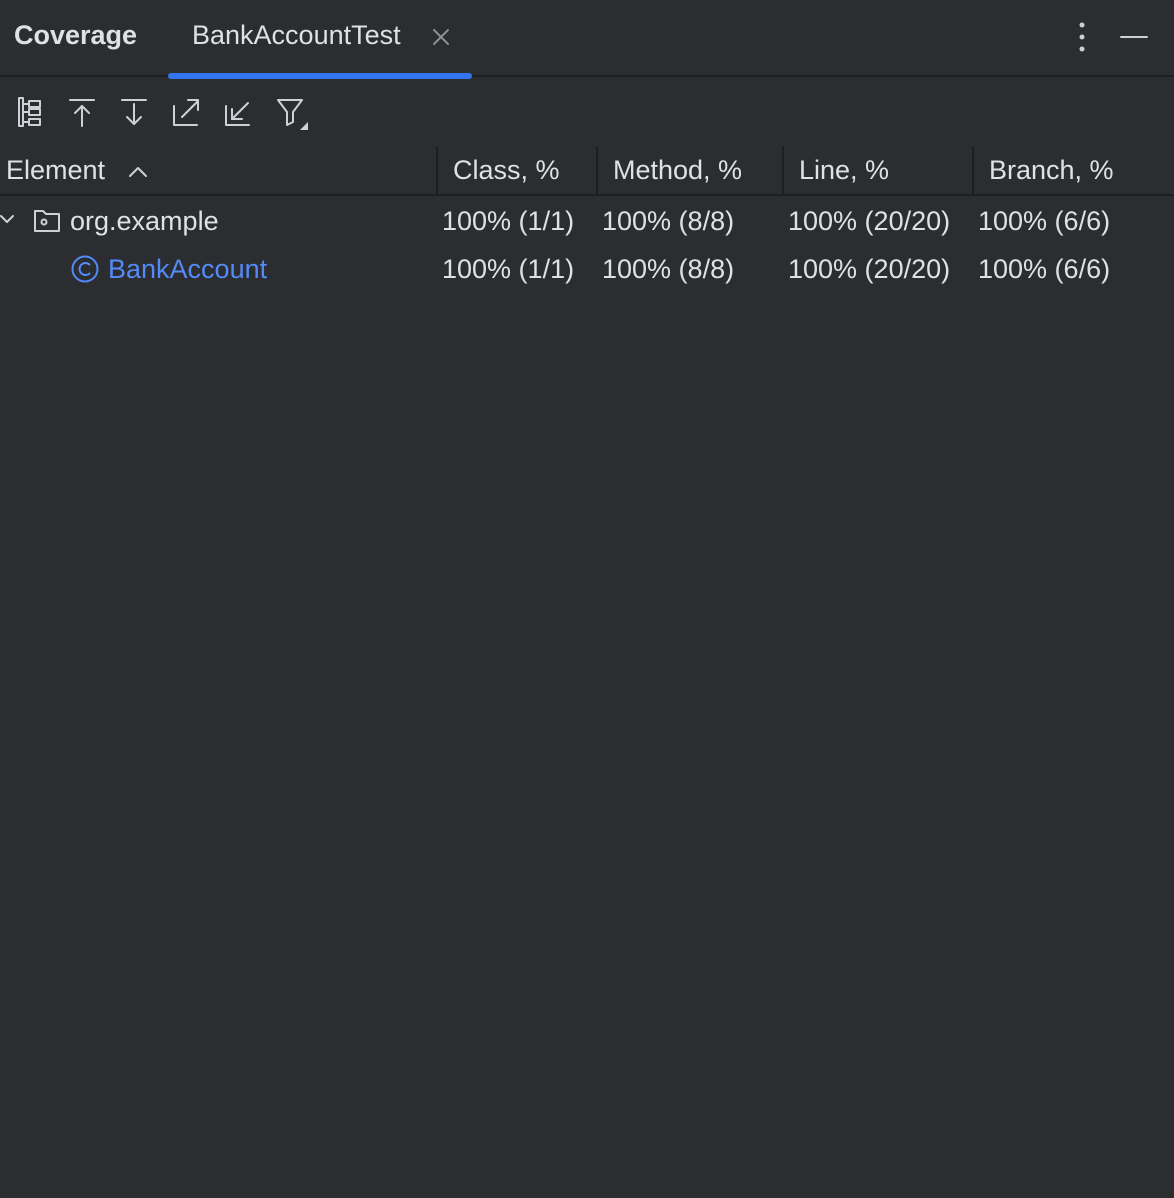 The image size is (1174, 1198). What do you see at coordinates (76, 35) in the screenshot?
I see `tool-window-title: Coverage` at bounding box center [76, 35].